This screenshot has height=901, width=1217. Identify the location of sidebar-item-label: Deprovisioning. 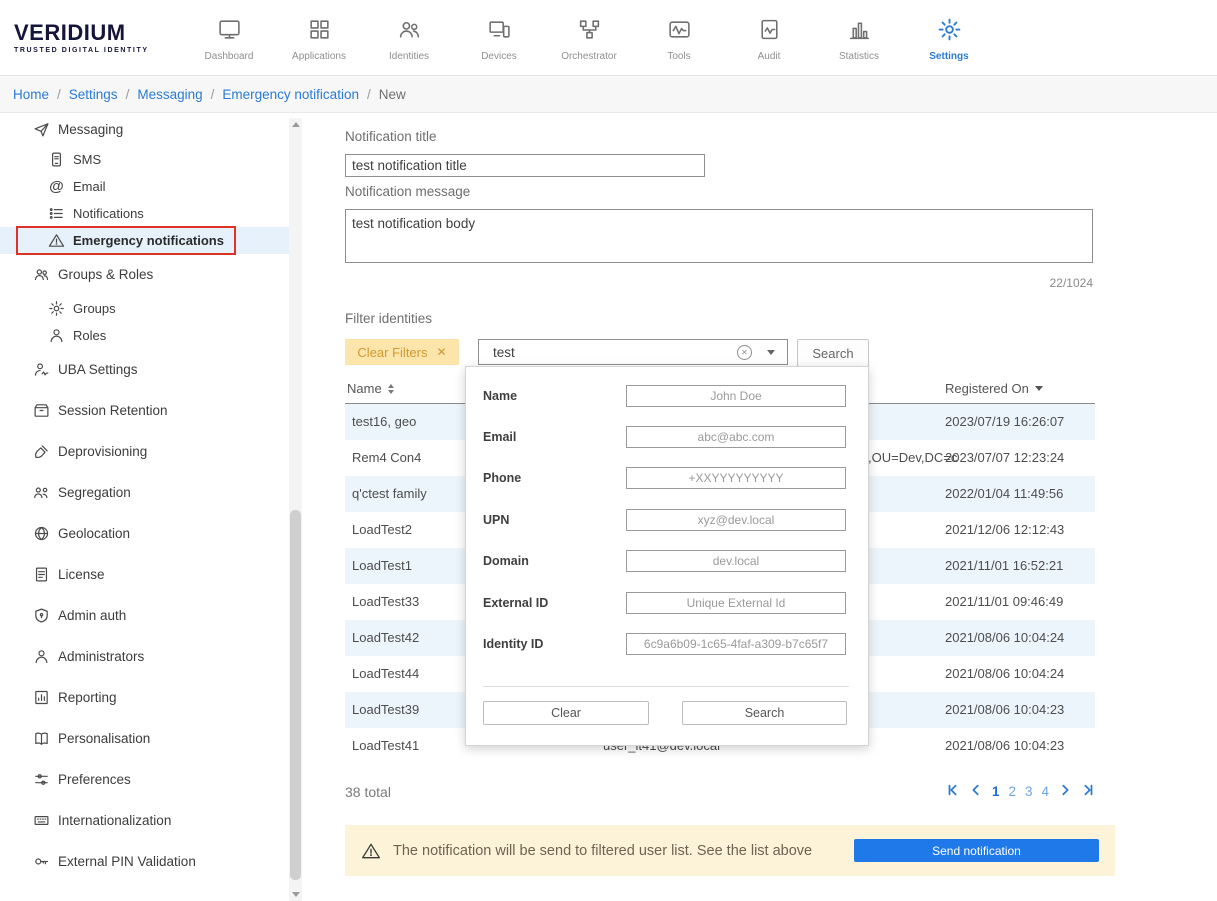
(103, 451).